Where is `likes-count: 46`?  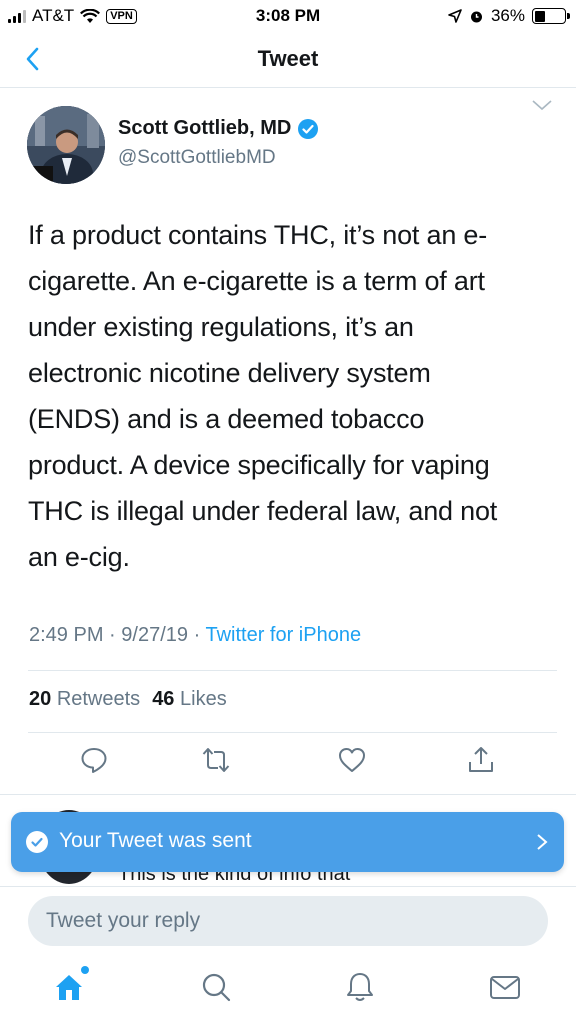 likes-count: 46 is located at coordinates (163, 699).